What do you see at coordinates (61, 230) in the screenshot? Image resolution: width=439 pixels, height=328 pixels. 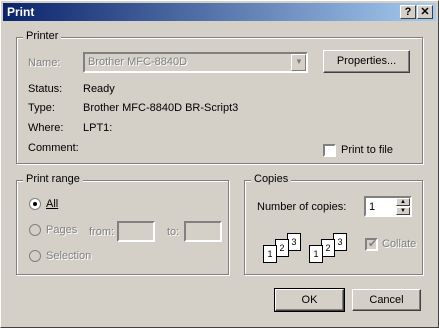 I see `pages-label: Pages` at bounding box center [61, 230].